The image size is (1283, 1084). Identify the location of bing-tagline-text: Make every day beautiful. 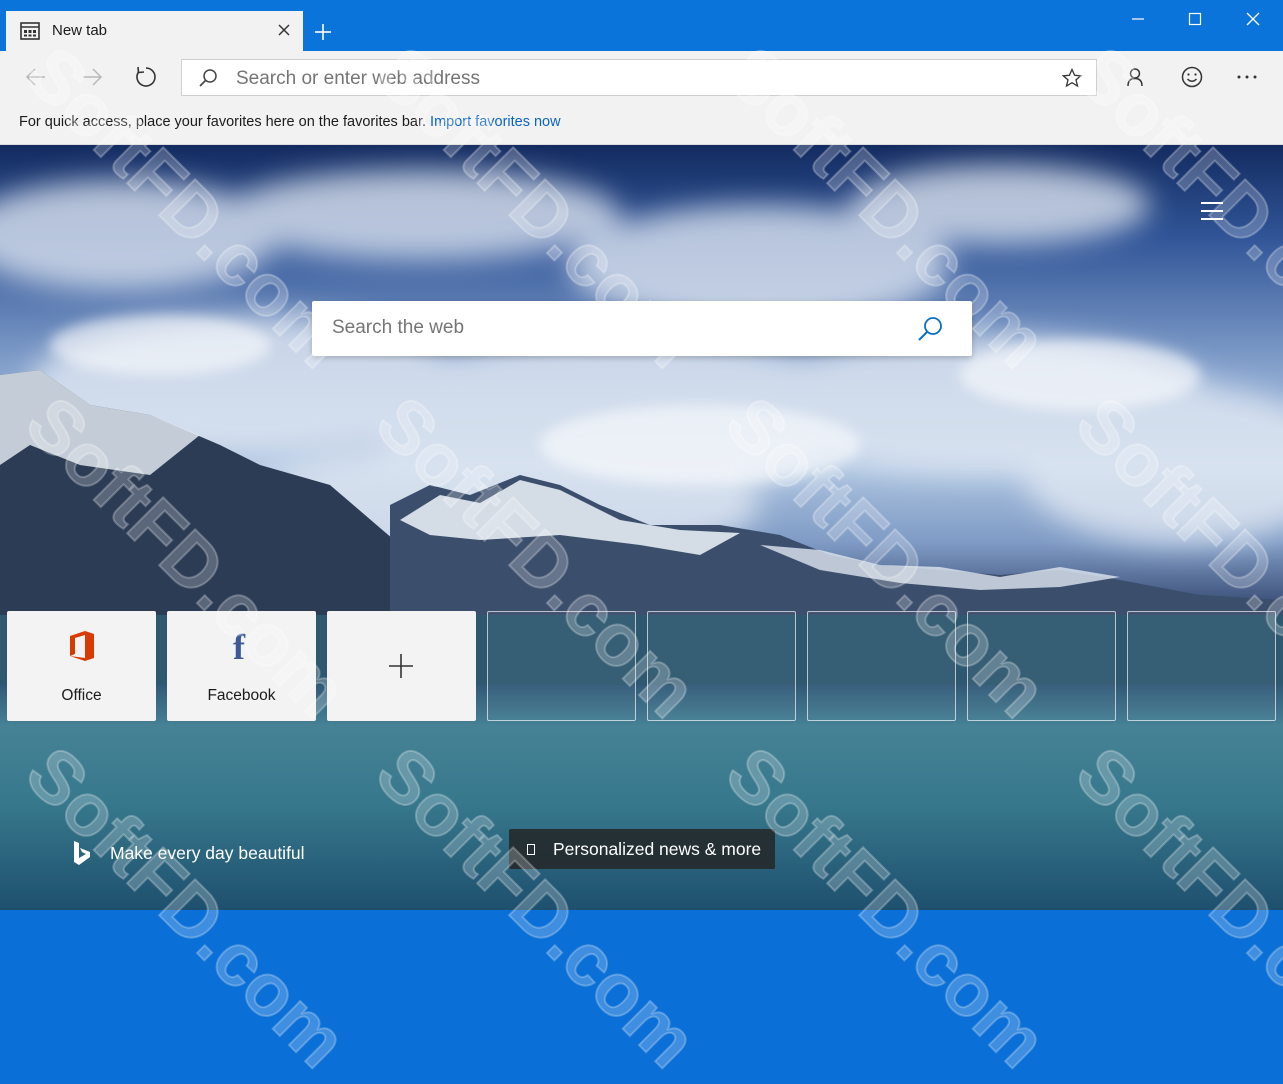
(207, 852).